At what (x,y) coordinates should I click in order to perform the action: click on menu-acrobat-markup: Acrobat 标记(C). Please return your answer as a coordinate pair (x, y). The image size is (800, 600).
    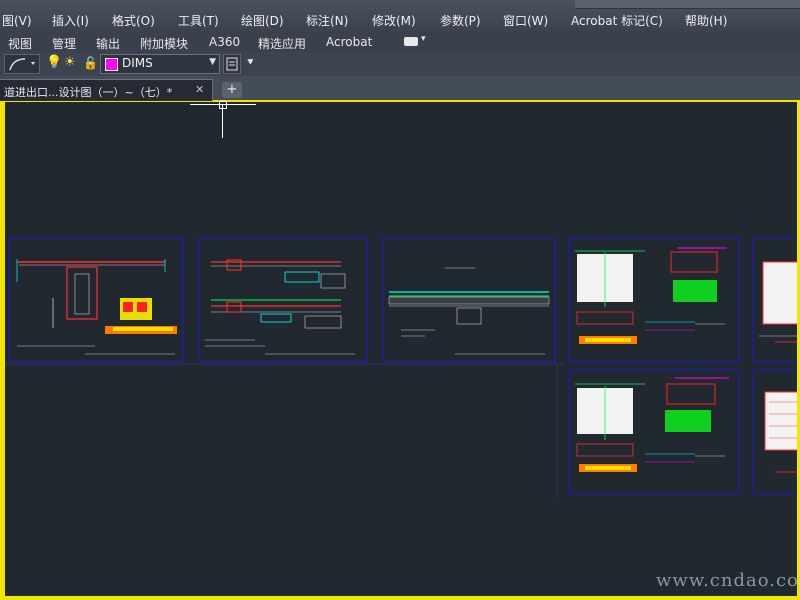
    Looking at the image, I should click on (617, 20).